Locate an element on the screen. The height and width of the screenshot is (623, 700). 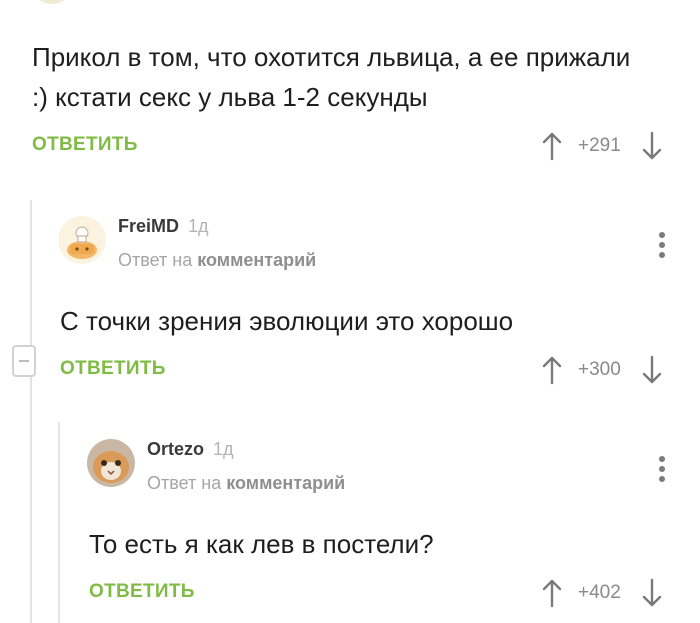
user-avatar-freimd-icon is located at coordinates (82, 240).